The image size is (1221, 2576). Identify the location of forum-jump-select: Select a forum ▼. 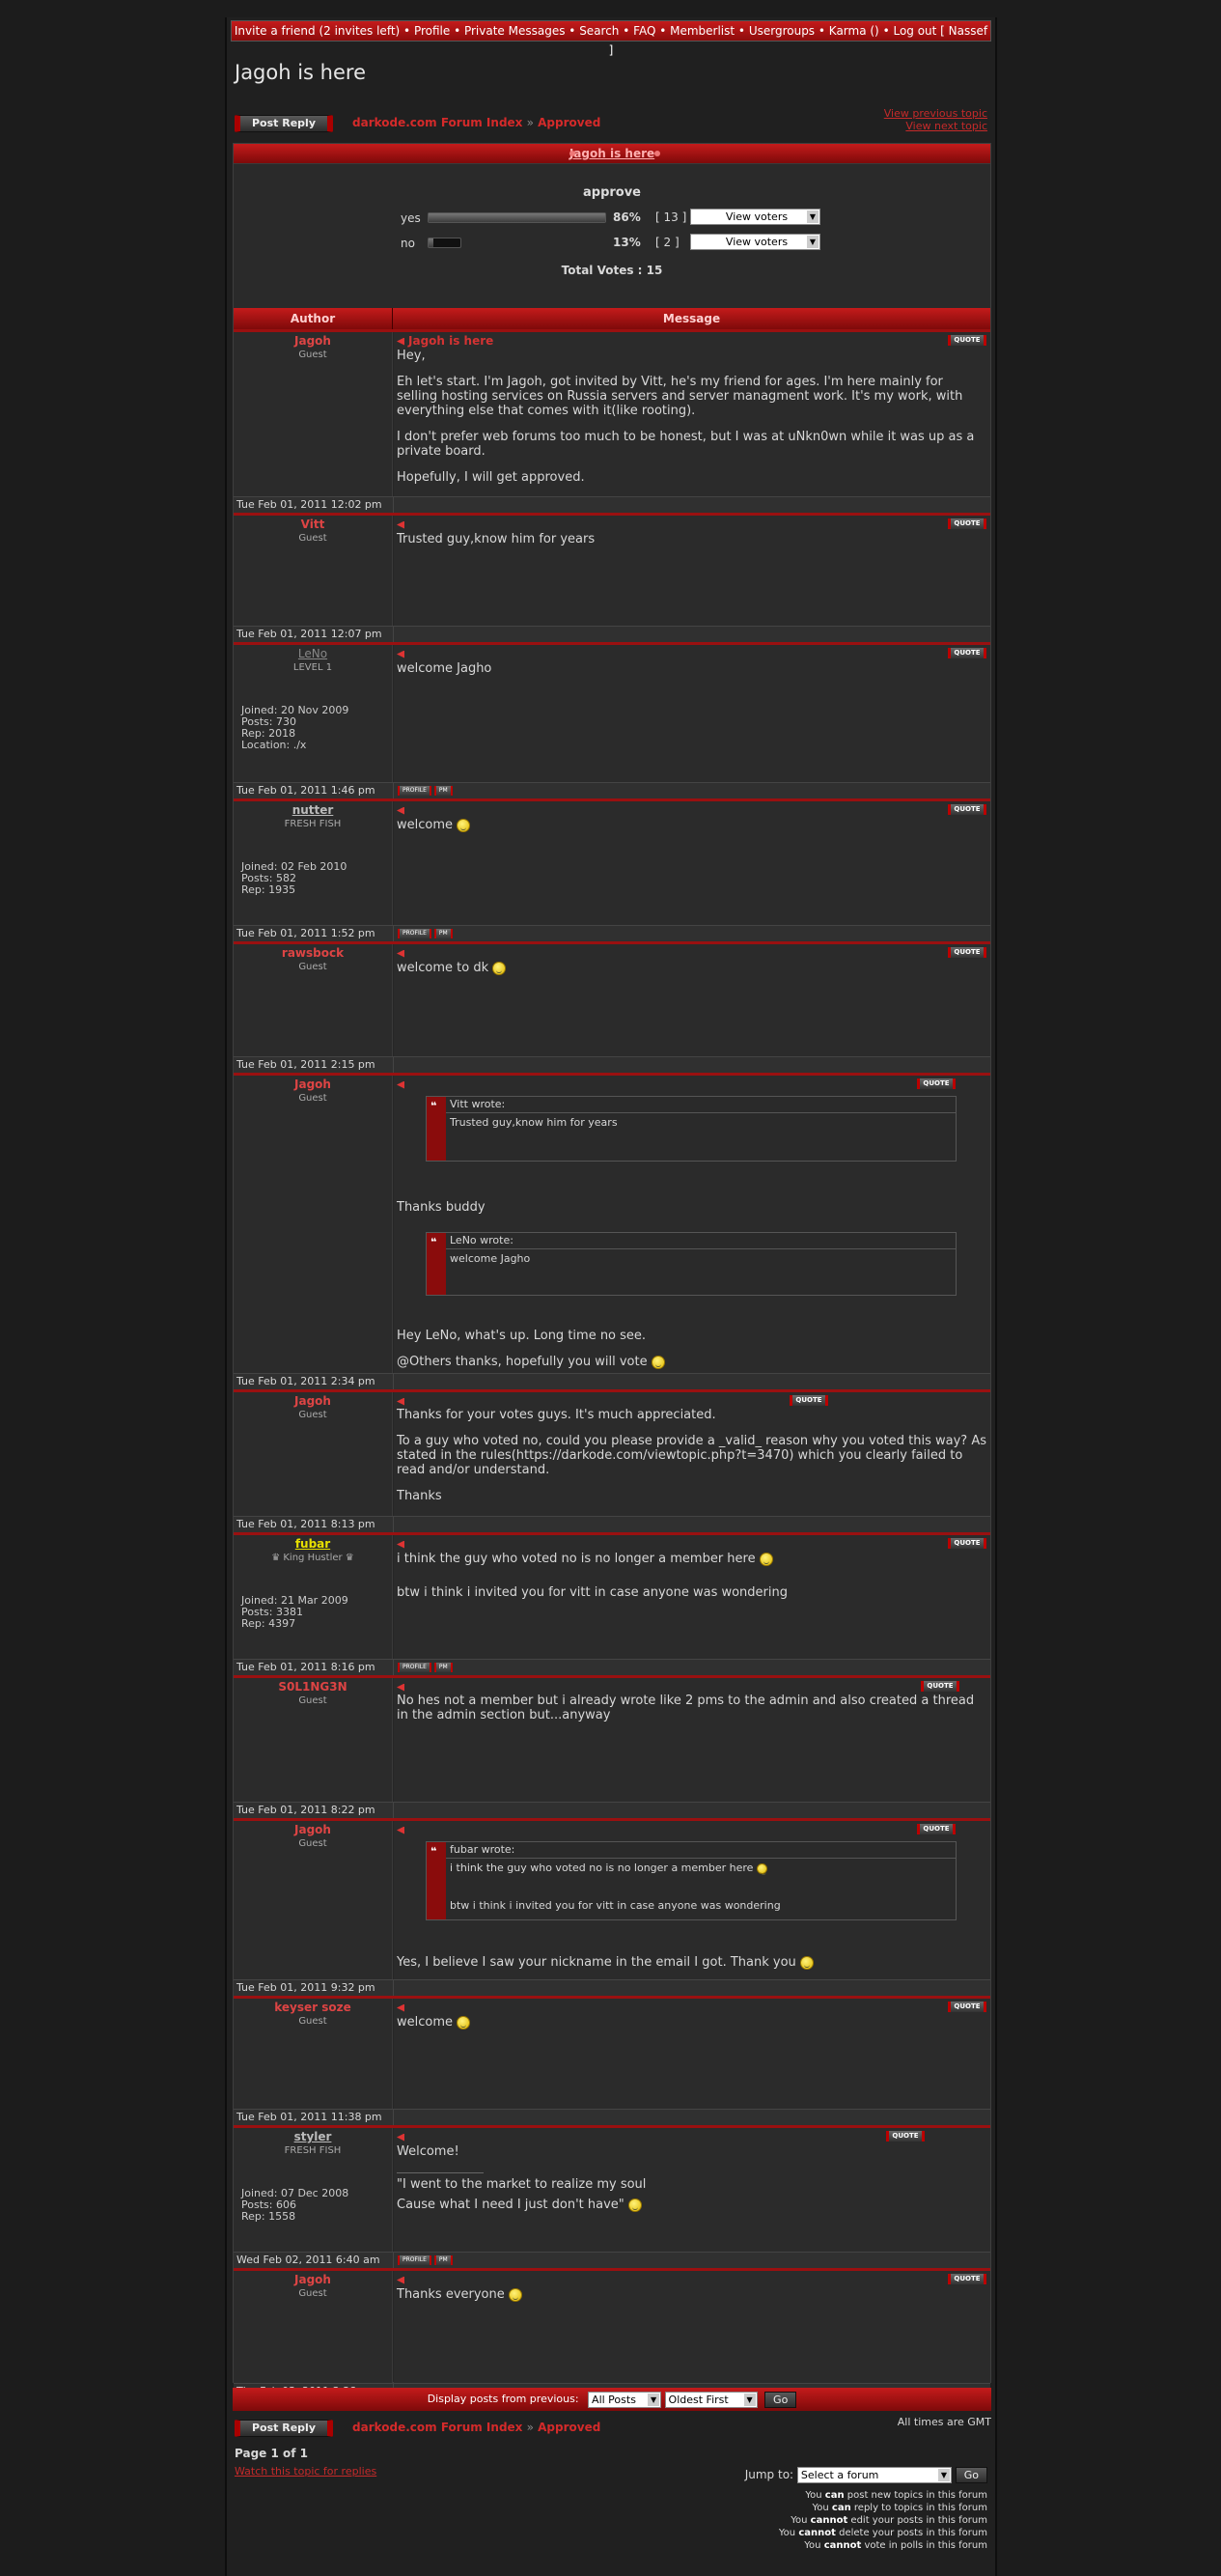
(874, 2475).